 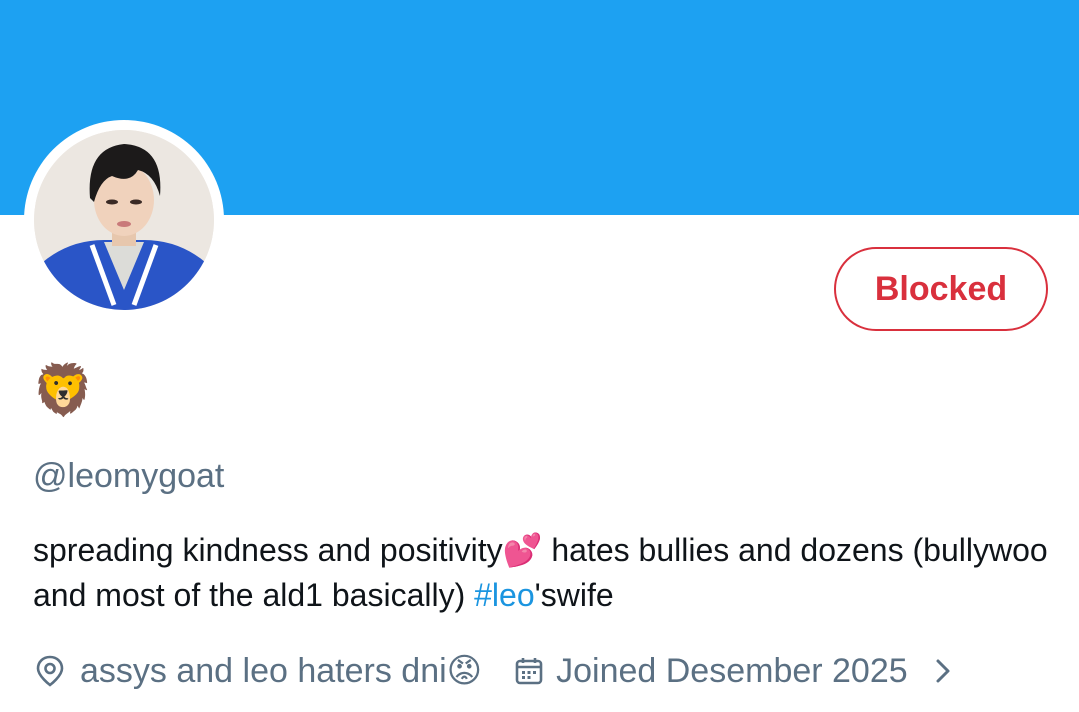 What do you see at coordinates (941, 289) in the screenshot?
I see `blocked-button: Blocked` at bounding box center [941, 289].